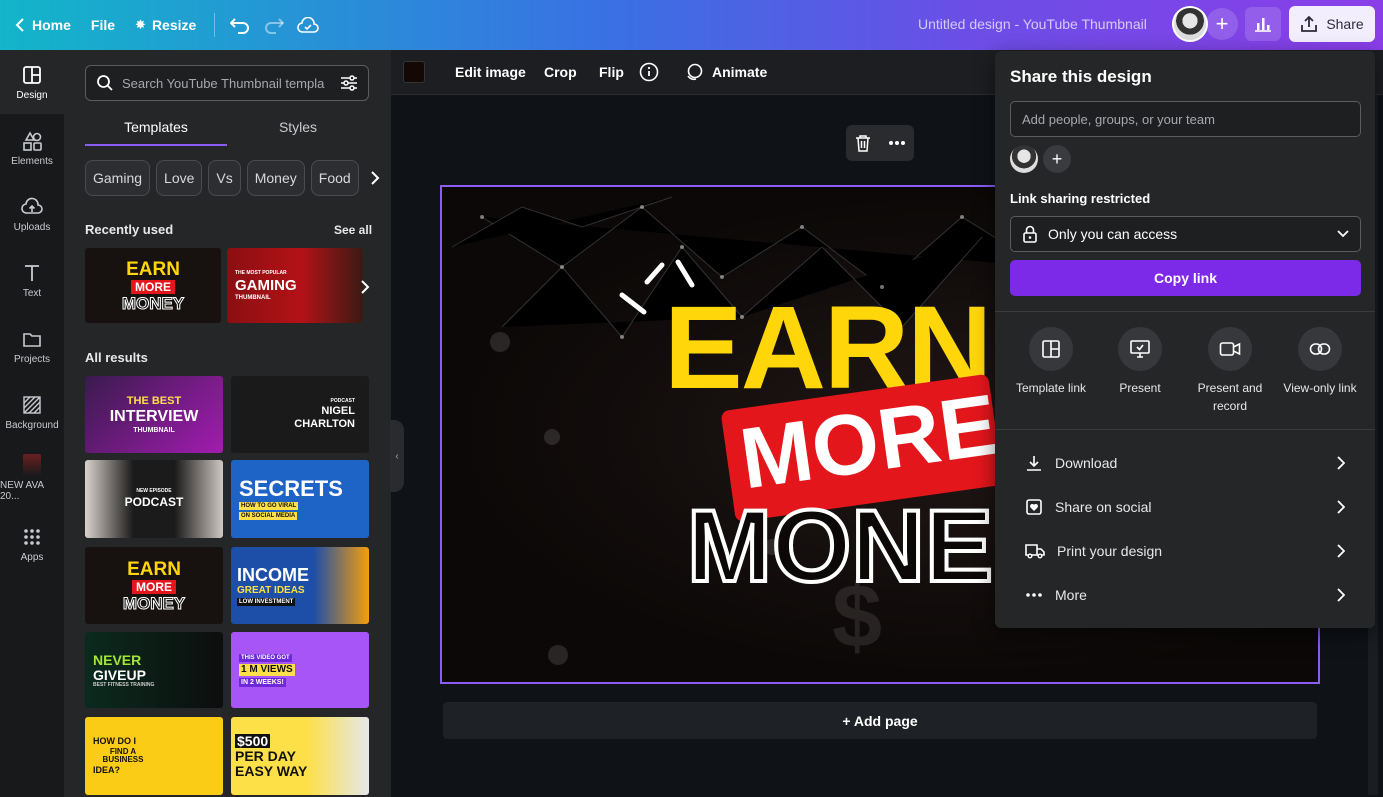 The image size is (1383, 797). What do you see at coordinates (154, 585) in the screenshot?
I see `result-template-5: EARN MORE MONEY` at bounding box center [154, 585].